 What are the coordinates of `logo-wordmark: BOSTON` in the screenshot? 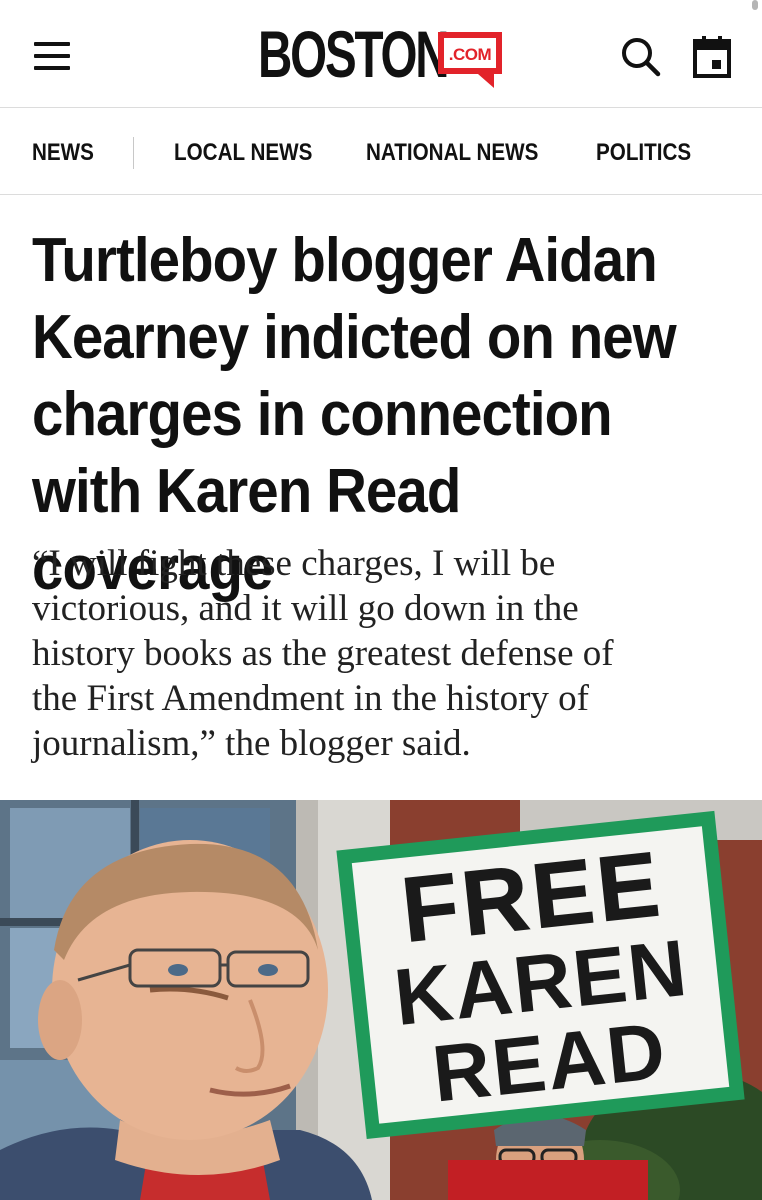 It's located at (354, 54).